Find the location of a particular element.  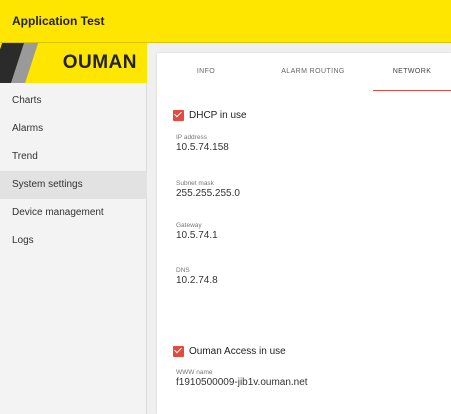

app-title: Application Test is located at coordinates (58, 21).